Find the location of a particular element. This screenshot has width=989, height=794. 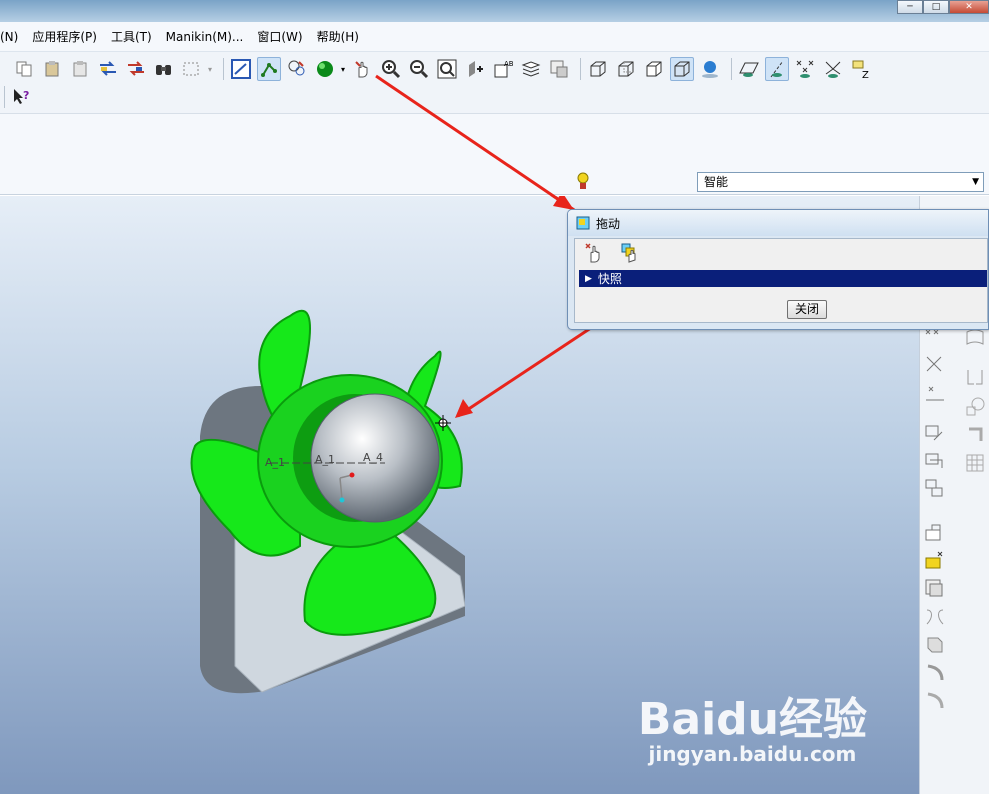

reorient-icon is located at coordinates (475, 69).